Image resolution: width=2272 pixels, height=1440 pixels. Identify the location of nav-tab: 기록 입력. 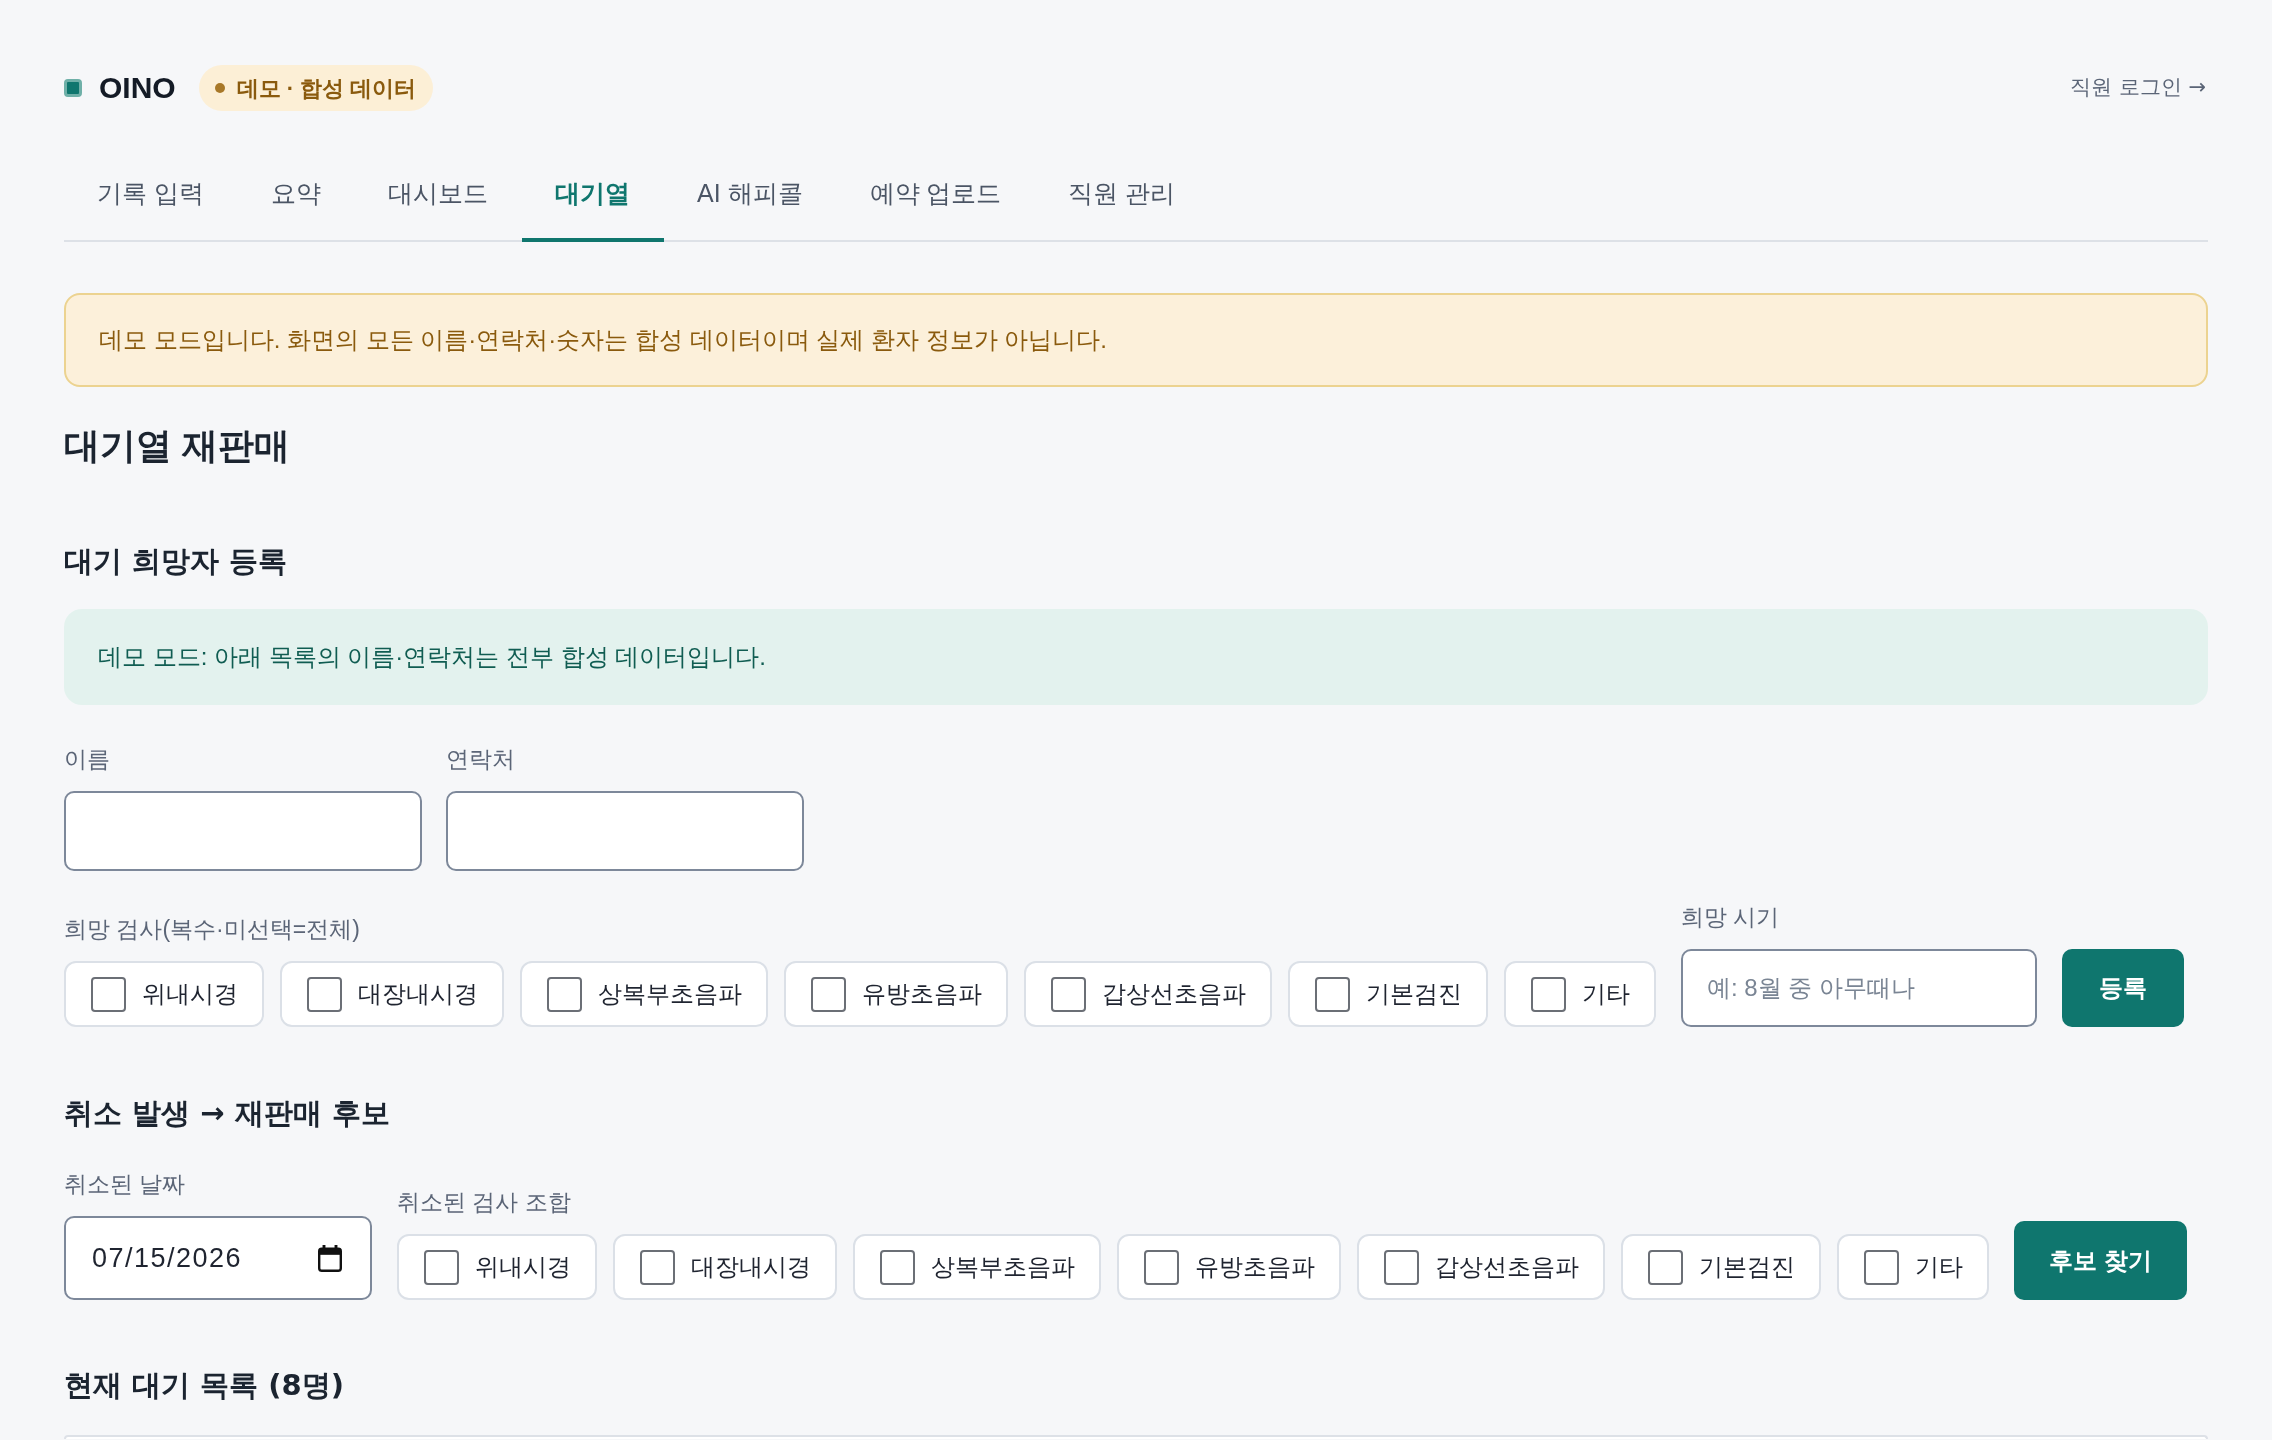
(151, 205).